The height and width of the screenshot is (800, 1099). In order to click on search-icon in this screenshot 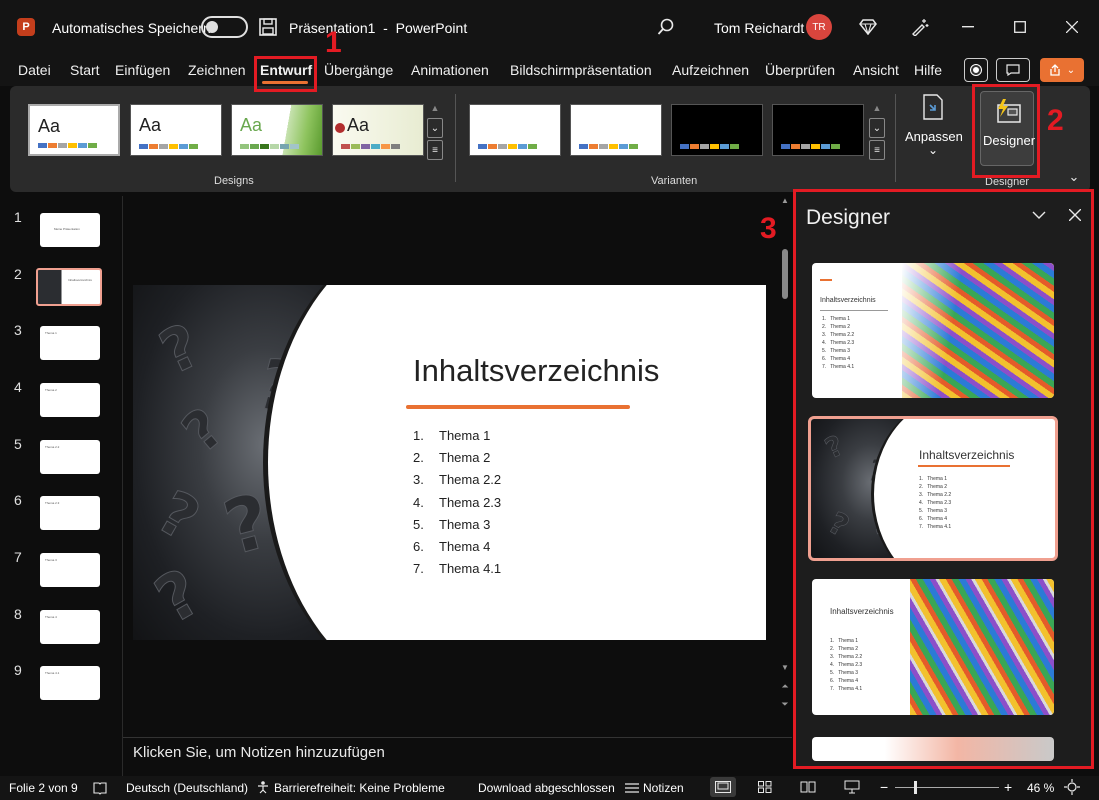, I will do `click(666, 27)`.